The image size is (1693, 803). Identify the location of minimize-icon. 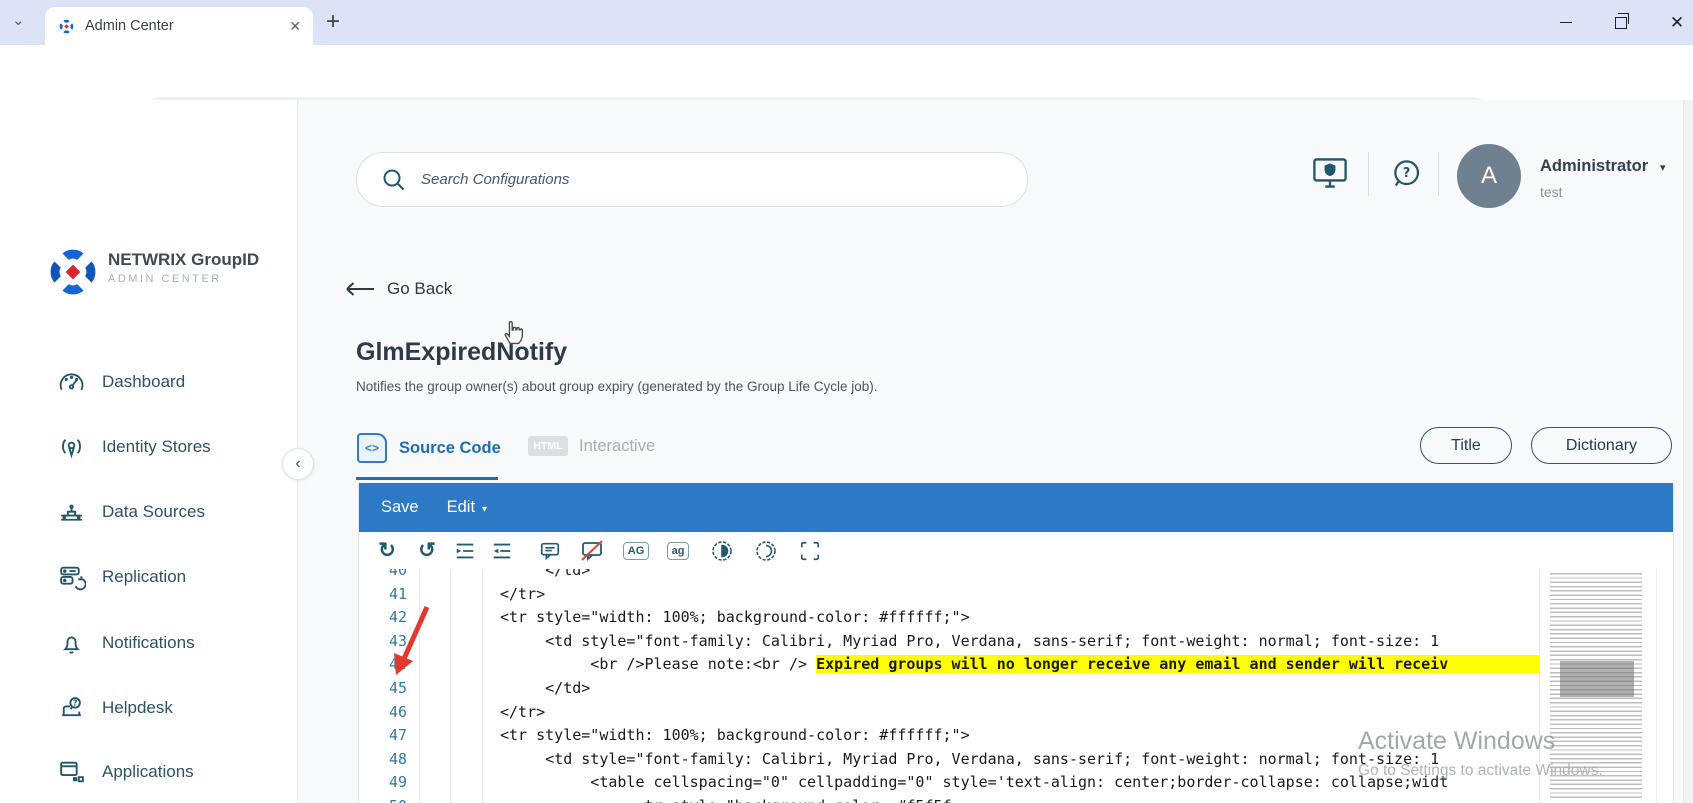
(1566, 22).